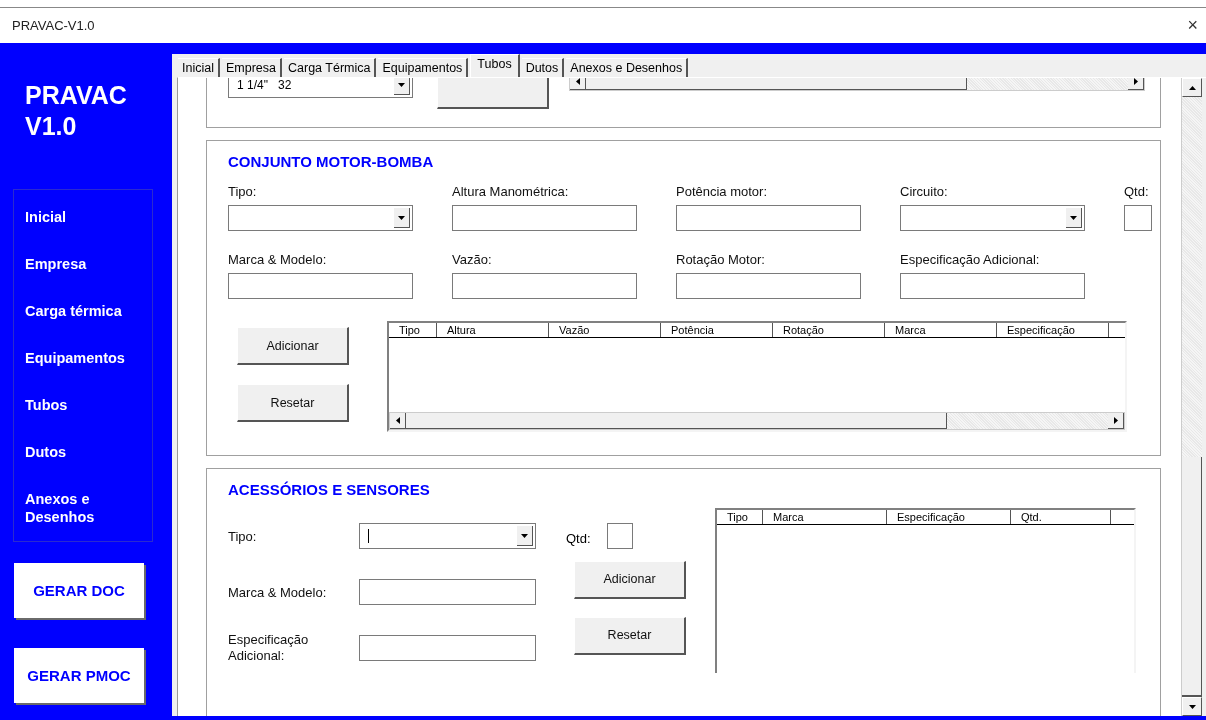  I want to click on field-label: Altura Manométrica:, so click(511, 191).